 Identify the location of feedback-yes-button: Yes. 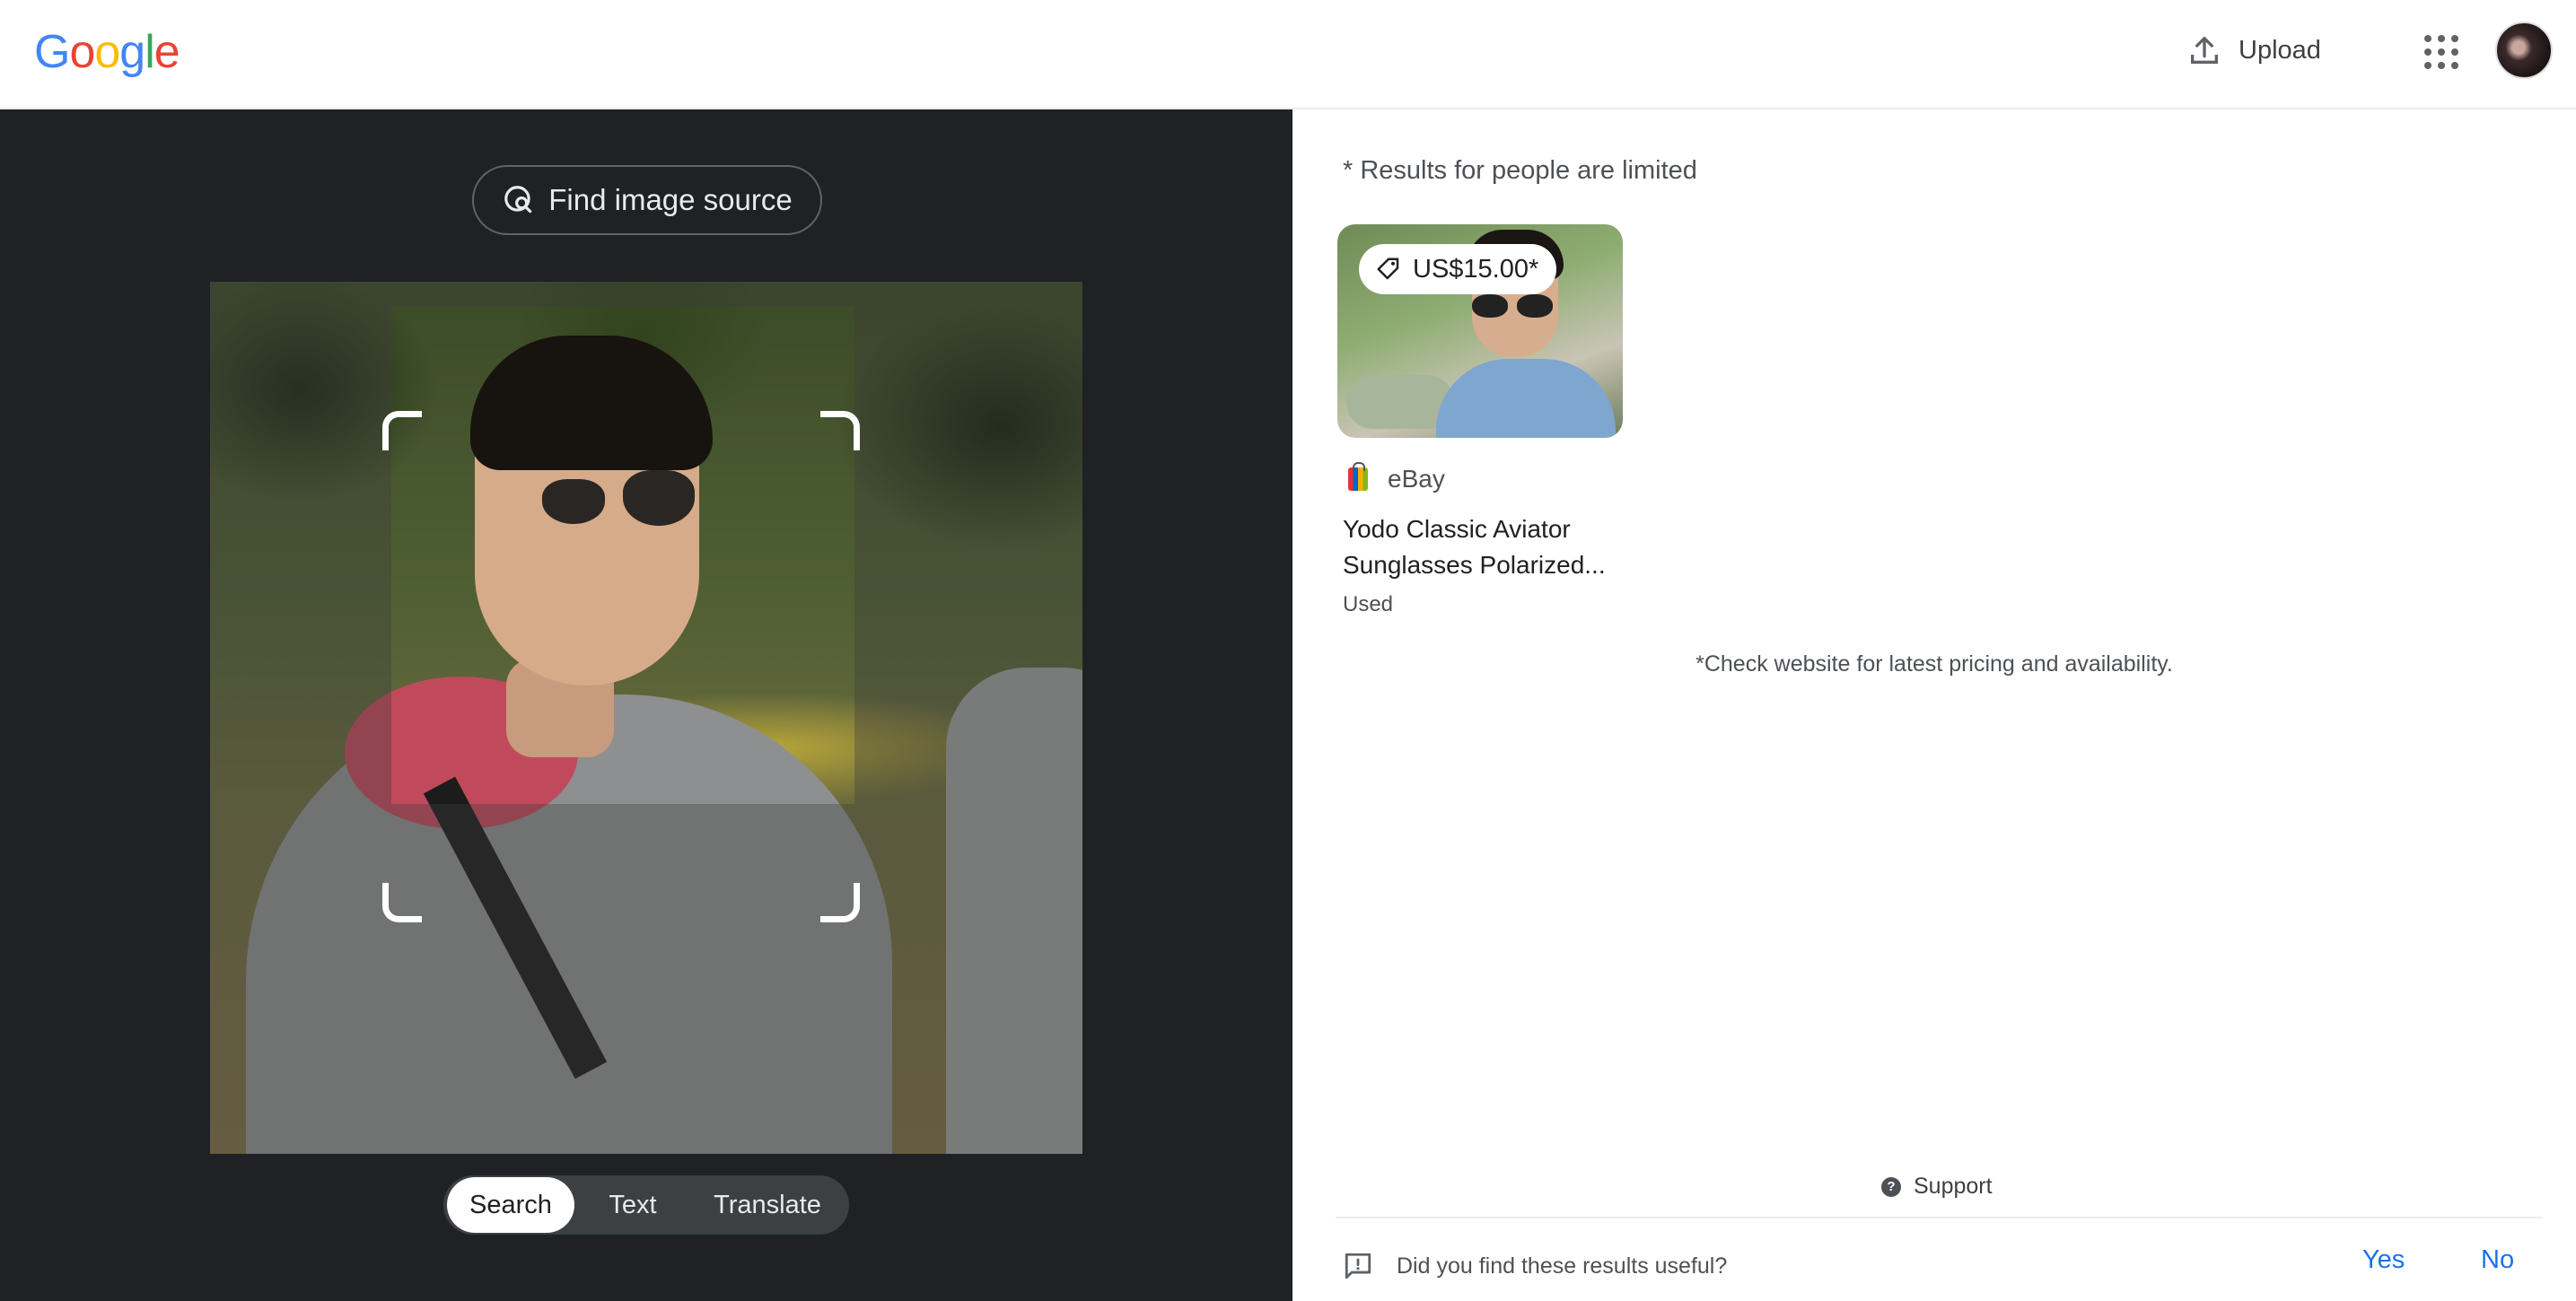
(2383, 1260).